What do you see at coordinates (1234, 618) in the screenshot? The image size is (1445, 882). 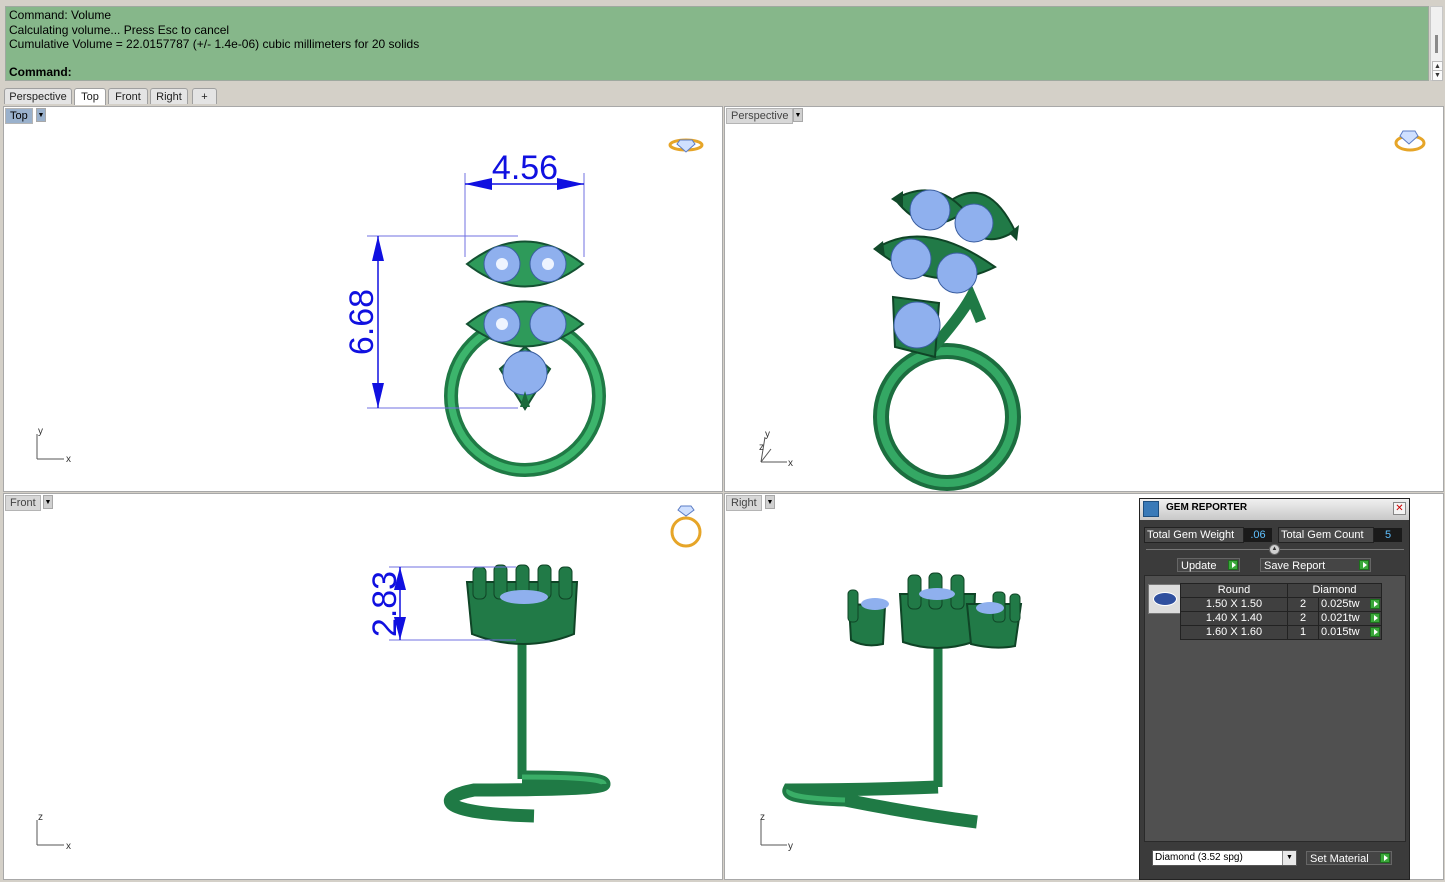 I see `gem-size: 1.40 X 1.40` at bounding box center [1234, 618].